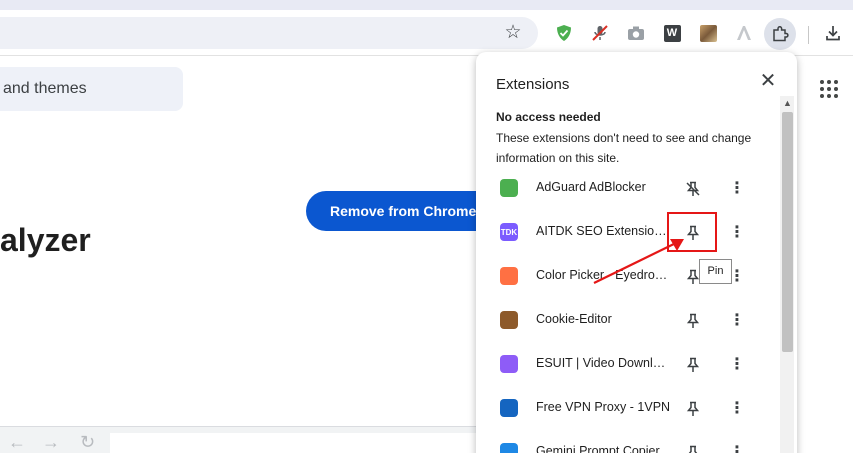  I want to click on extension-logo-icon: TDK, so click(509, 232).